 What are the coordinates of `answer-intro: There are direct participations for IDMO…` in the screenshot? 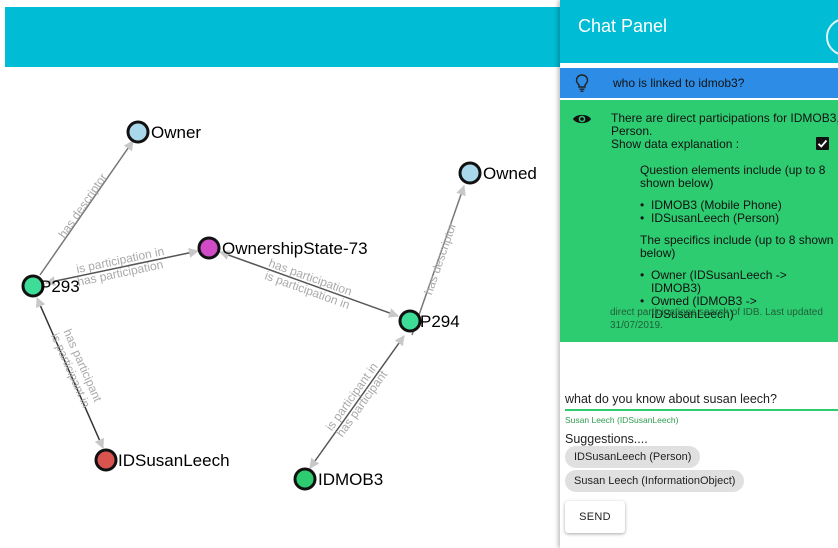 It's located at (724, 124).